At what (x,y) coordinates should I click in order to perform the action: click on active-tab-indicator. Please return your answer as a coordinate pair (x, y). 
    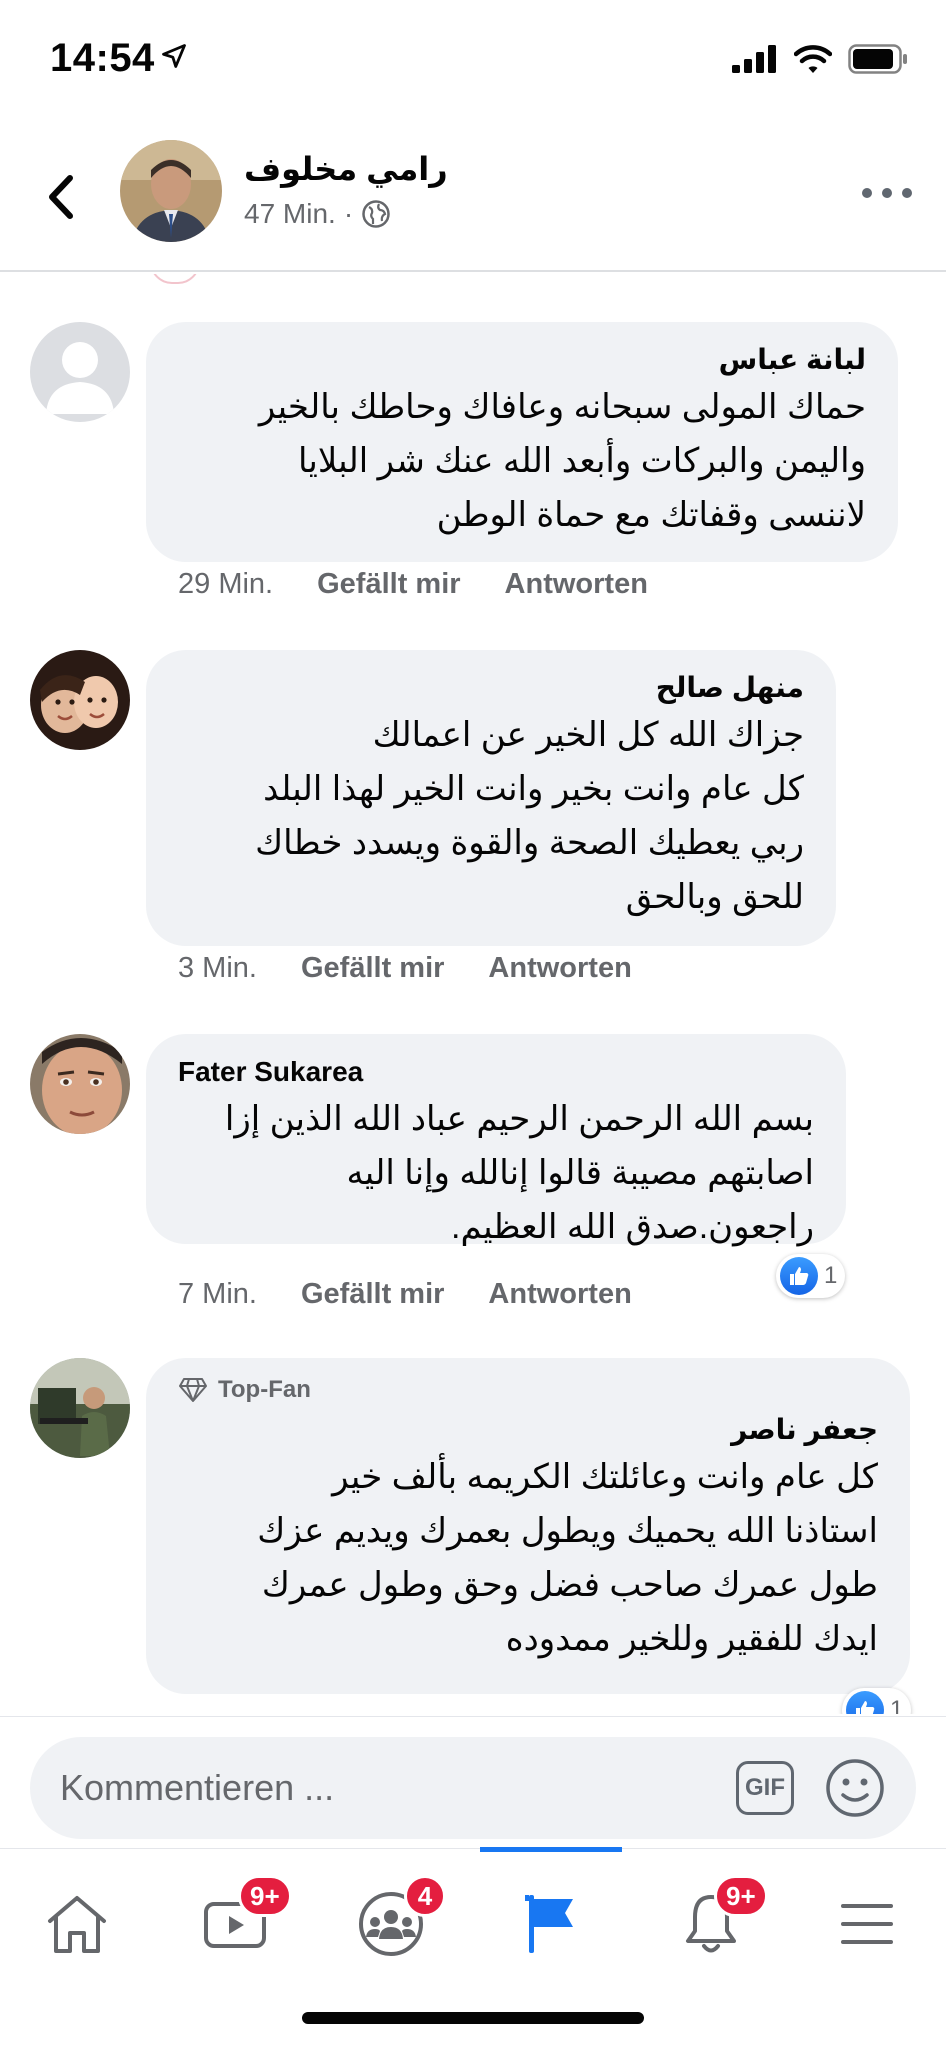
    Looking at the image, I should click on (551, 1849).